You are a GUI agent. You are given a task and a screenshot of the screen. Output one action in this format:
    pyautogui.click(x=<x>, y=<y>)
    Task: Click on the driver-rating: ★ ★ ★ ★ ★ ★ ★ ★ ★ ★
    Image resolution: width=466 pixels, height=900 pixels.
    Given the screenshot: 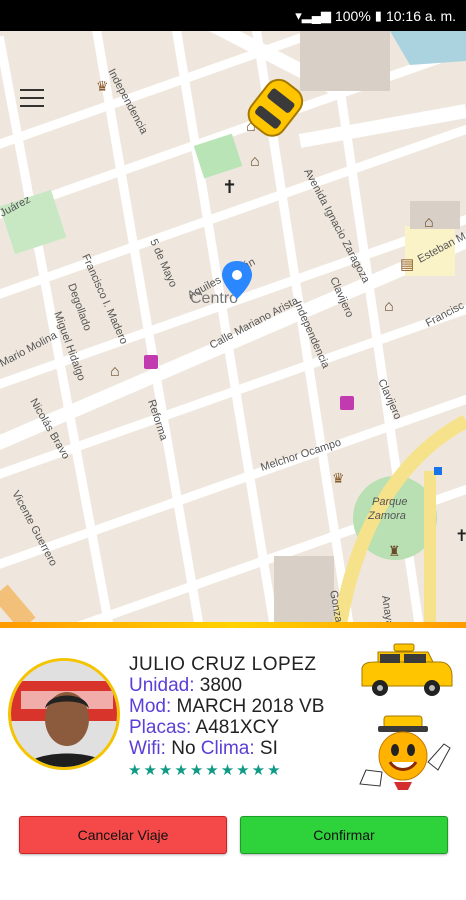 What is the action you would take?
    pyautogui.click(x=204, y=770)
    